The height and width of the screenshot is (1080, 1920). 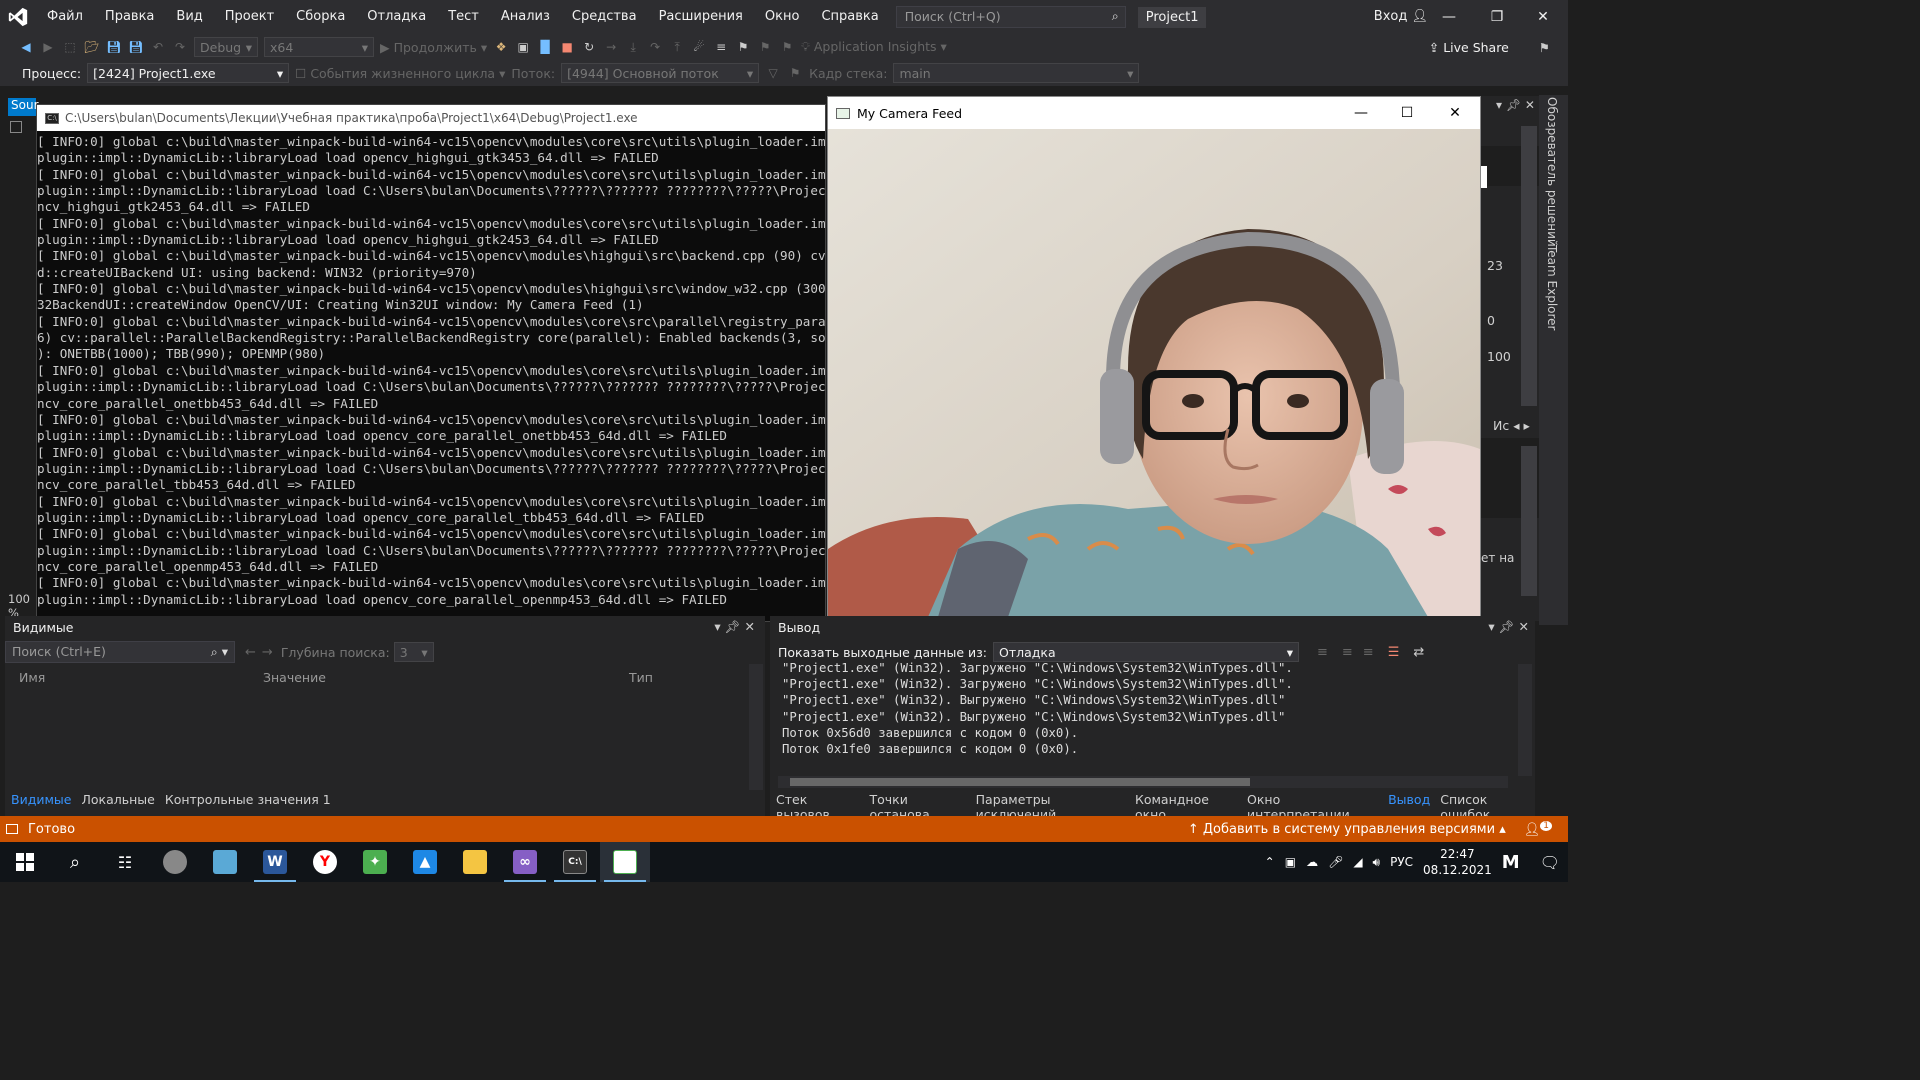 I want to click on editor-tab: Sour, so click(x=23, y=107).